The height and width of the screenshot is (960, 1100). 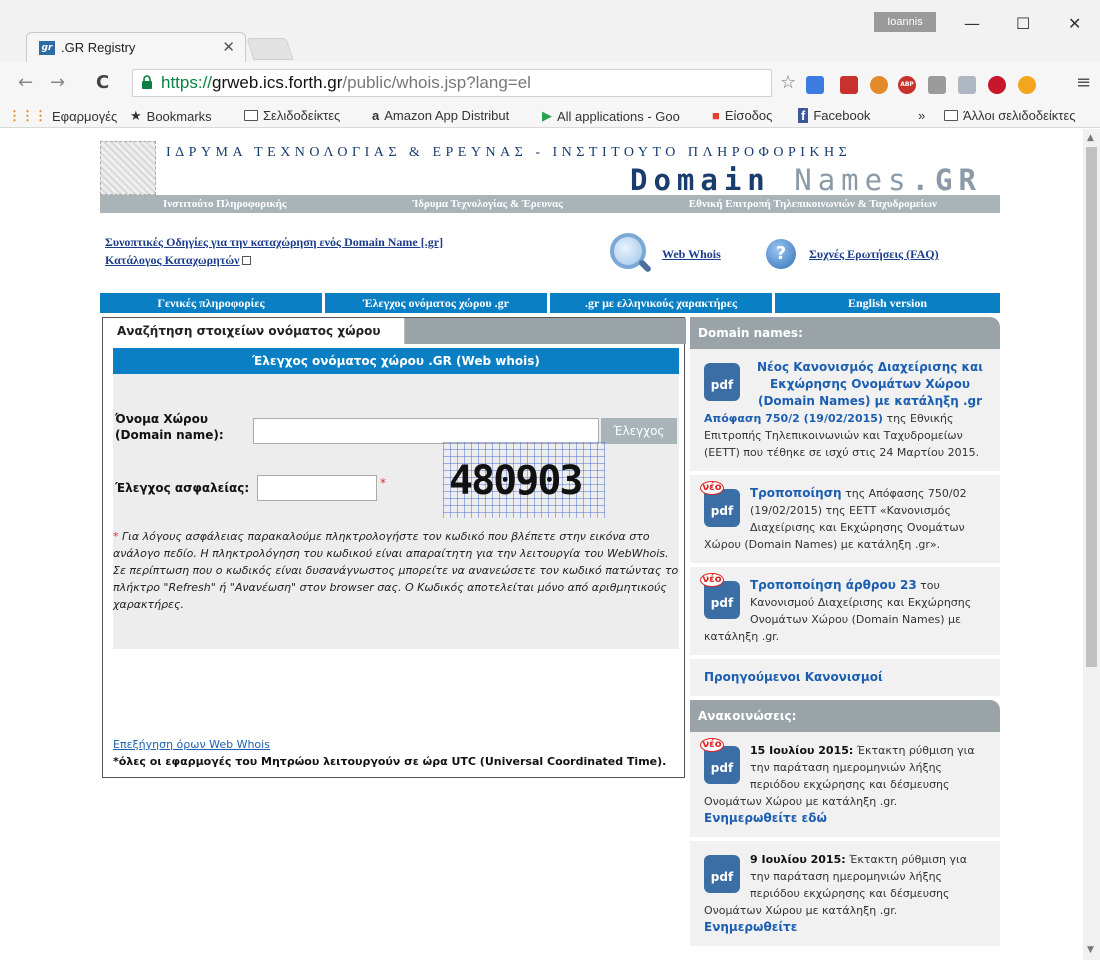 What do you see at coordinates (1027, 85) in the screenshot?
I see `sound-extension-icon` at bounding box center [1027, 85].